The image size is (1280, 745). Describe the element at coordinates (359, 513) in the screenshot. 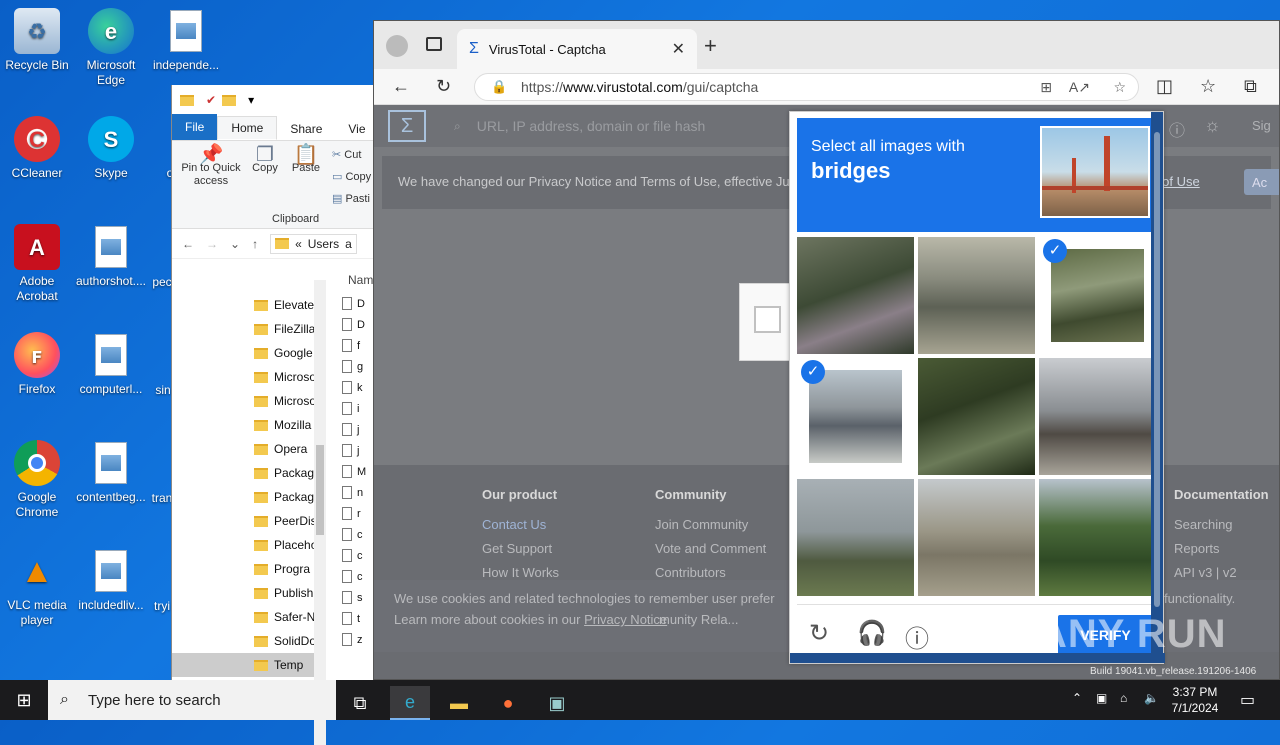

I see `file-list-item: r` at that location.